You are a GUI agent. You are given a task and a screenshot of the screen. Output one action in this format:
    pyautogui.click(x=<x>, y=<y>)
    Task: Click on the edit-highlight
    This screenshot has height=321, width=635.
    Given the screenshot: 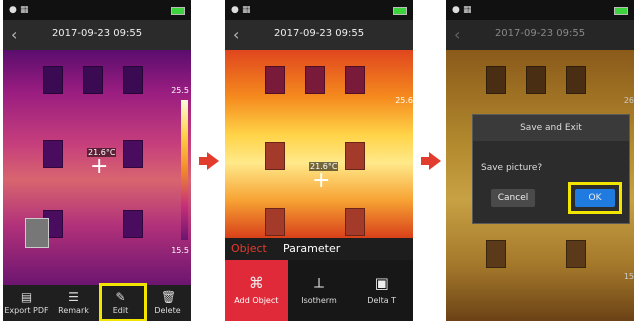 What is the action you would take?
    pyautogui.click(x=123, y=302)
    